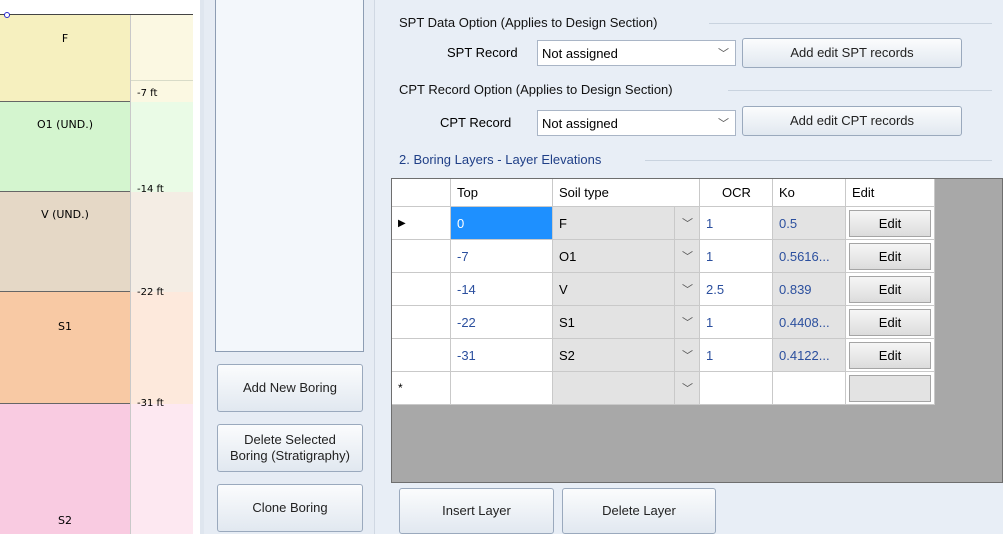 The width and height of the screenshot is (1003, 534). What do you see at coordinates (150, 189) in the screenshot?
I see `elevation-label: -14 ft` at bounding box center [150, 189].